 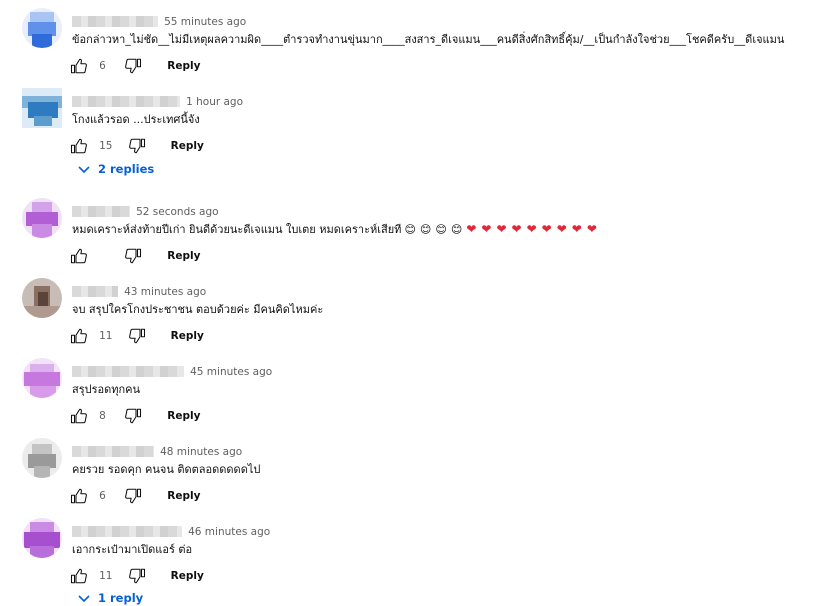 What do you see at coordinates (102, 415) in the screenshot?
I see `like-count: 8` at bounding box center [102, 415].